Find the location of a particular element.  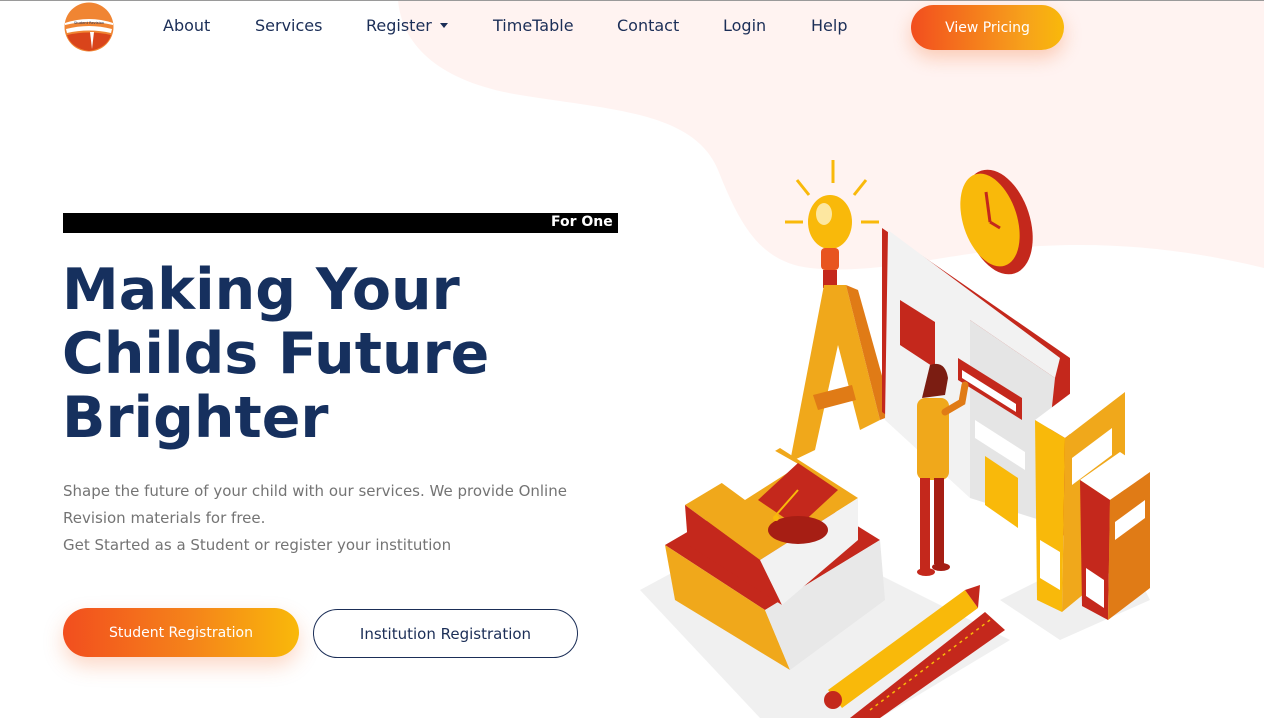

news-ticker: For One is located at coordinates (340, 223).